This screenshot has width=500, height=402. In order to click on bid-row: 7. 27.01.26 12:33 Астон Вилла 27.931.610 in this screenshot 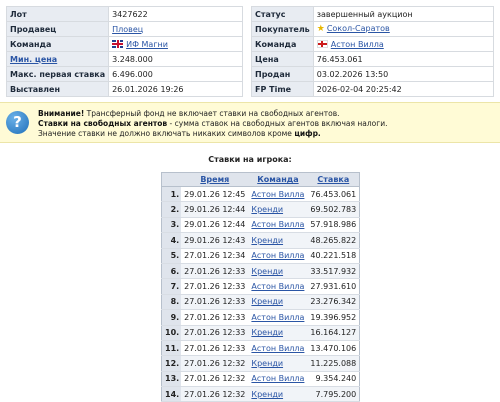, I will do `click(260, 286)`.